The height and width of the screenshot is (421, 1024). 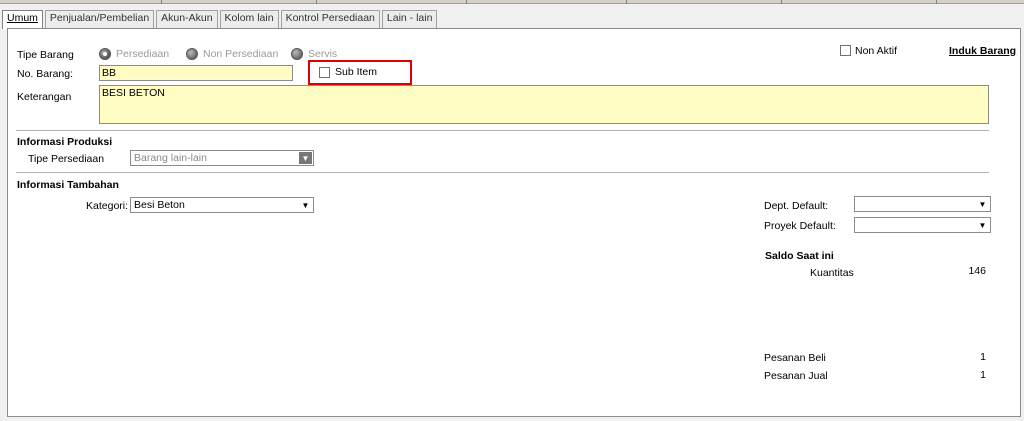 I want to click on pesanan-jual-label: Pesanan Jual, so click(x=796, y=376).